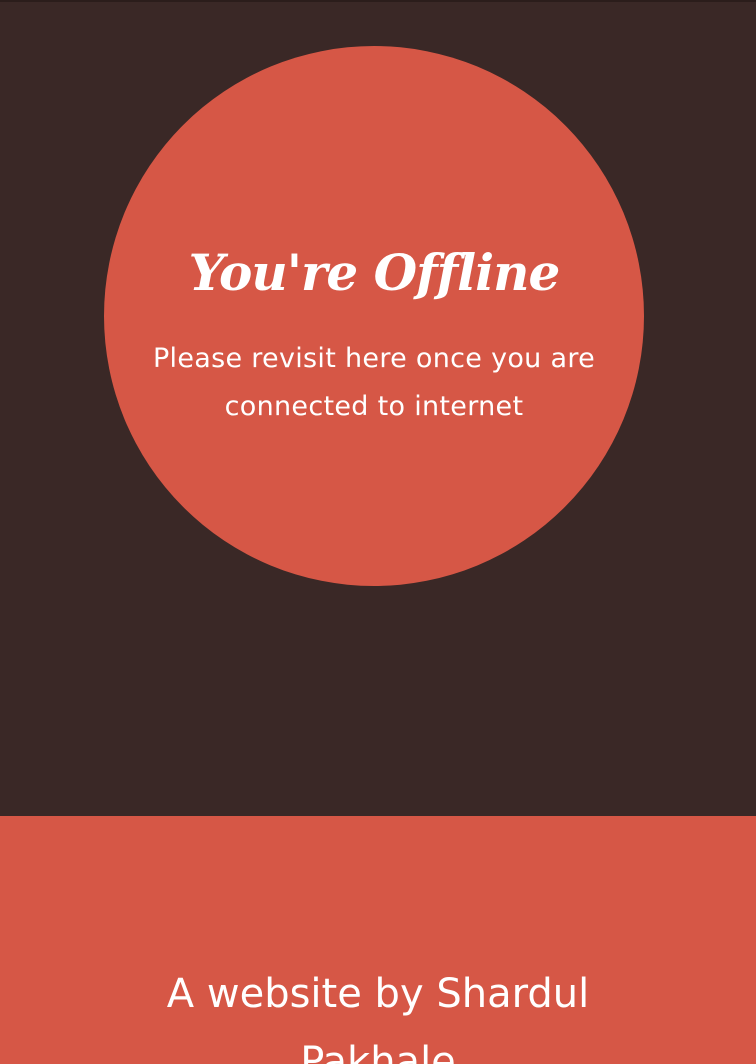 The height and width of the screenshot is (1064, 756). What do you see at coordinates (374, 272) in the screenshot?
I see `offline-title: You're Offline` at bounding box center [374, 272].